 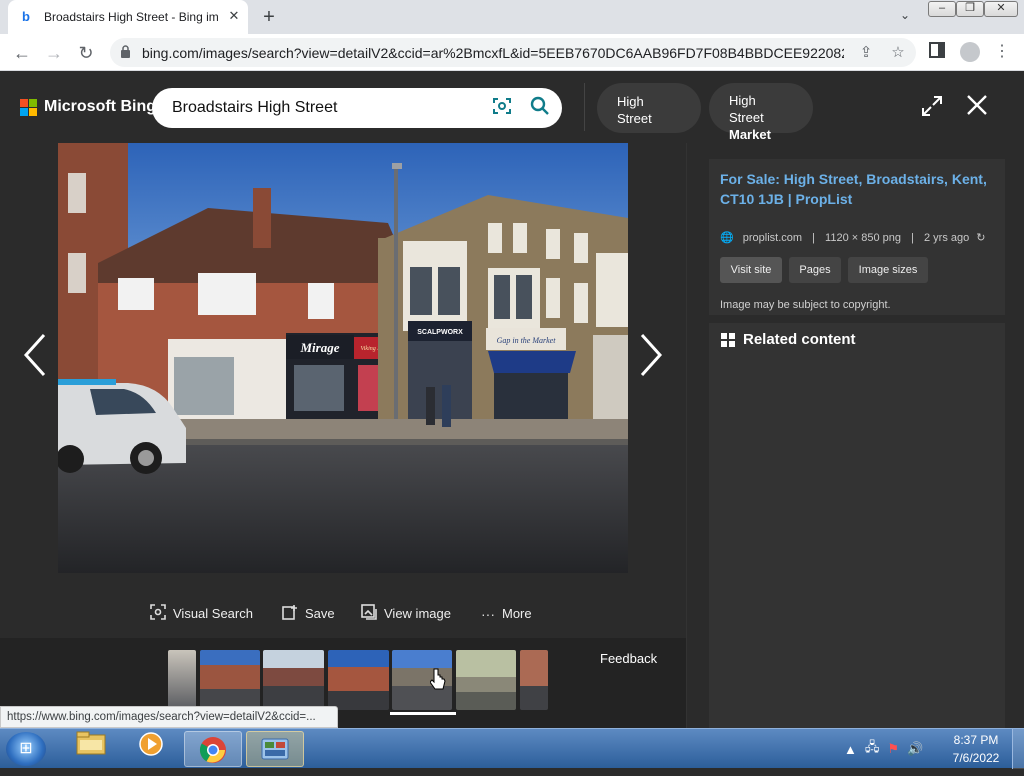 I want to click on copyright-notice: Image may be subject to copyright., so click(x=805, y=305).